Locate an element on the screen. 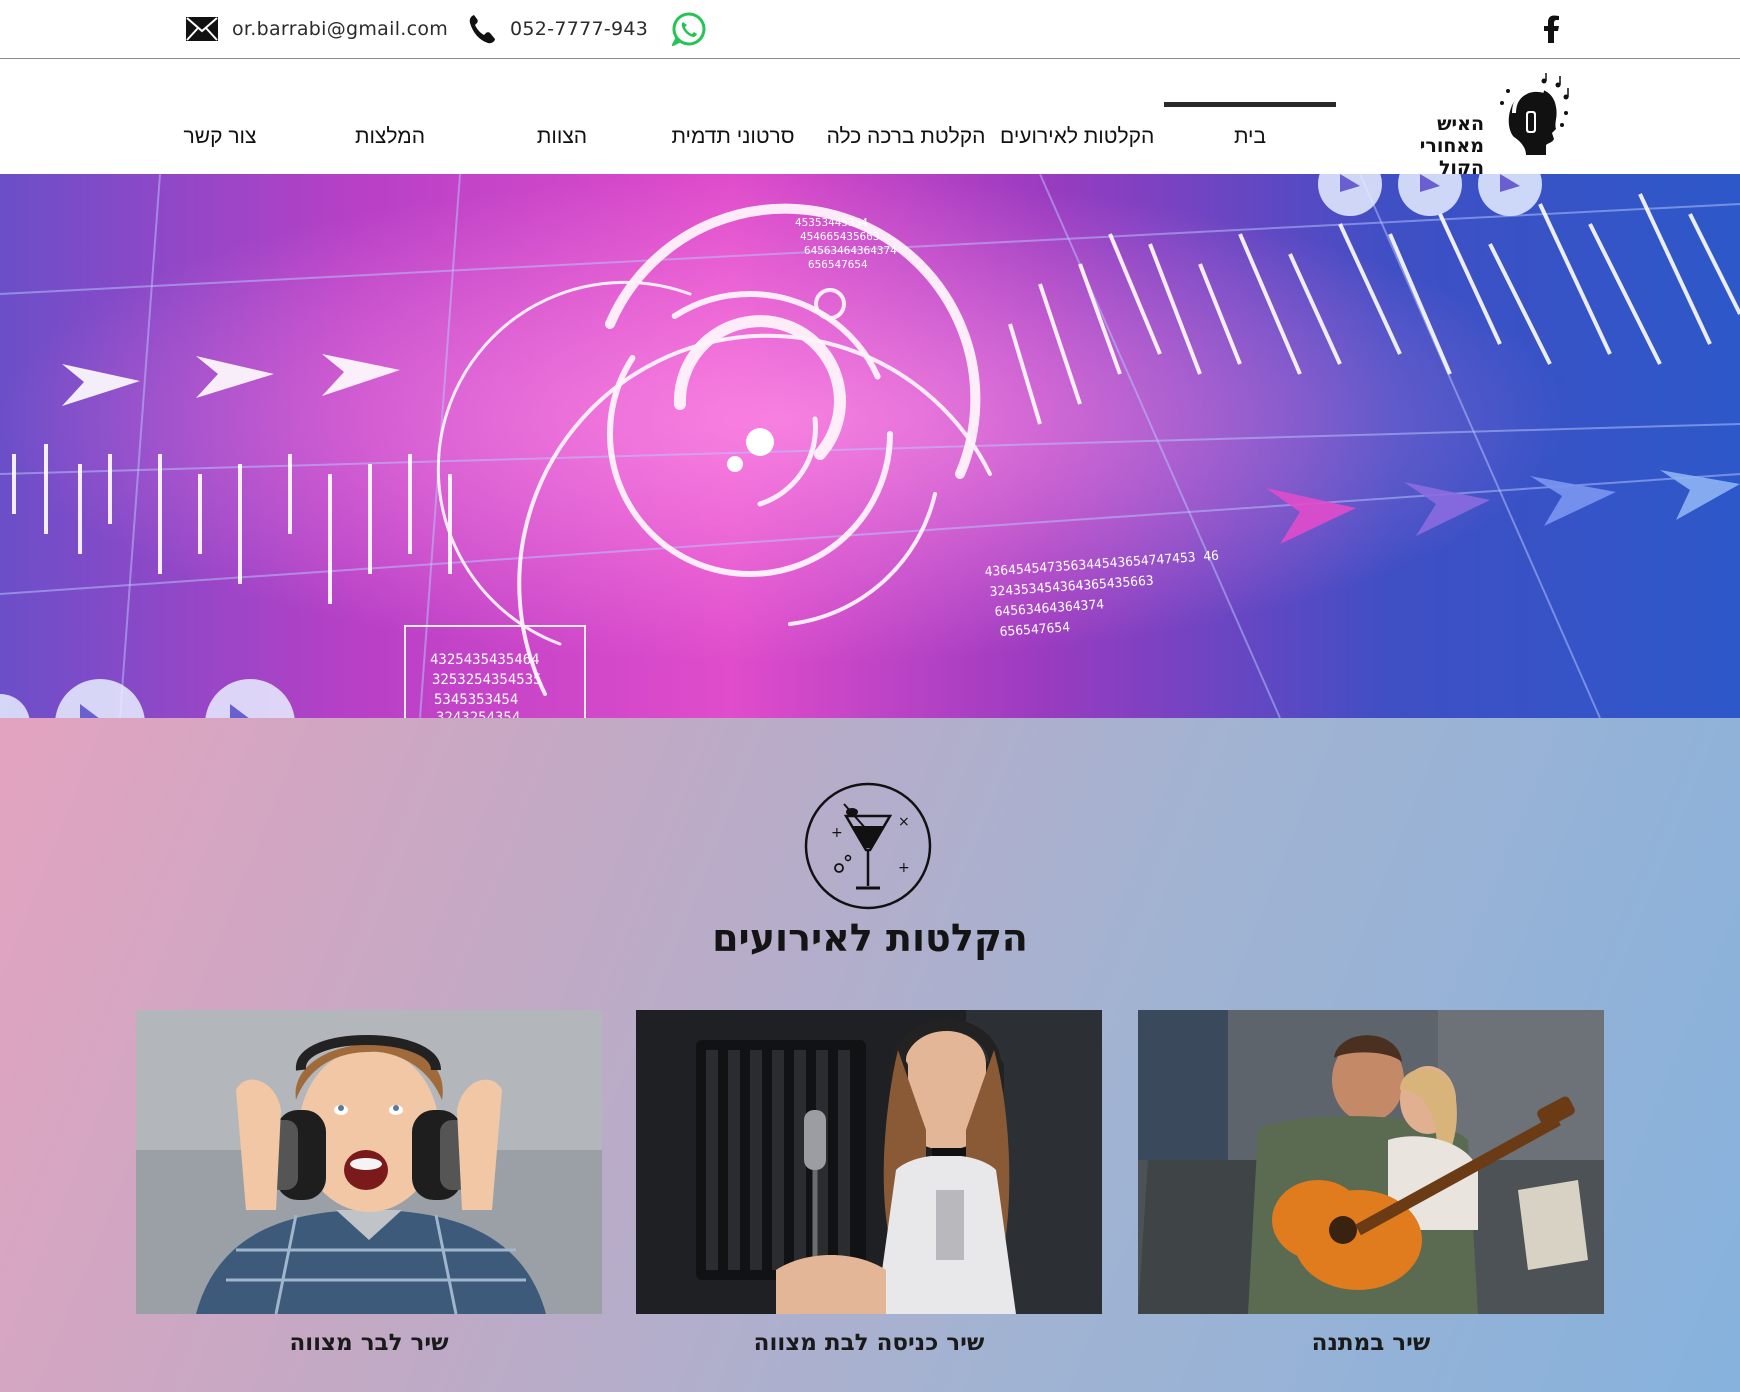  card-image-gift-song is located at coordinates (1371, 1162).